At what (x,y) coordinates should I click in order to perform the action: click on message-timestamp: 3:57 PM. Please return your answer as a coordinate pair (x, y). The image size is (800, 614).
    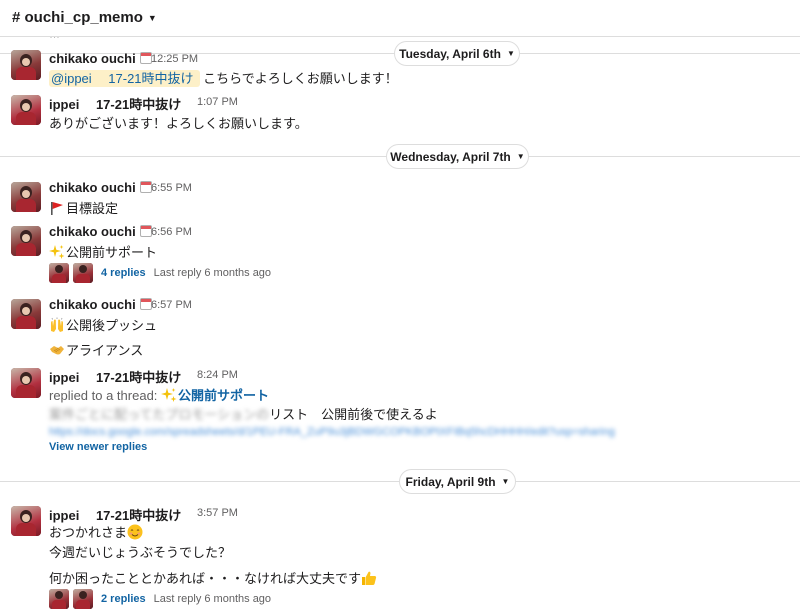
    Looking at the image, I should click on (217, 513).